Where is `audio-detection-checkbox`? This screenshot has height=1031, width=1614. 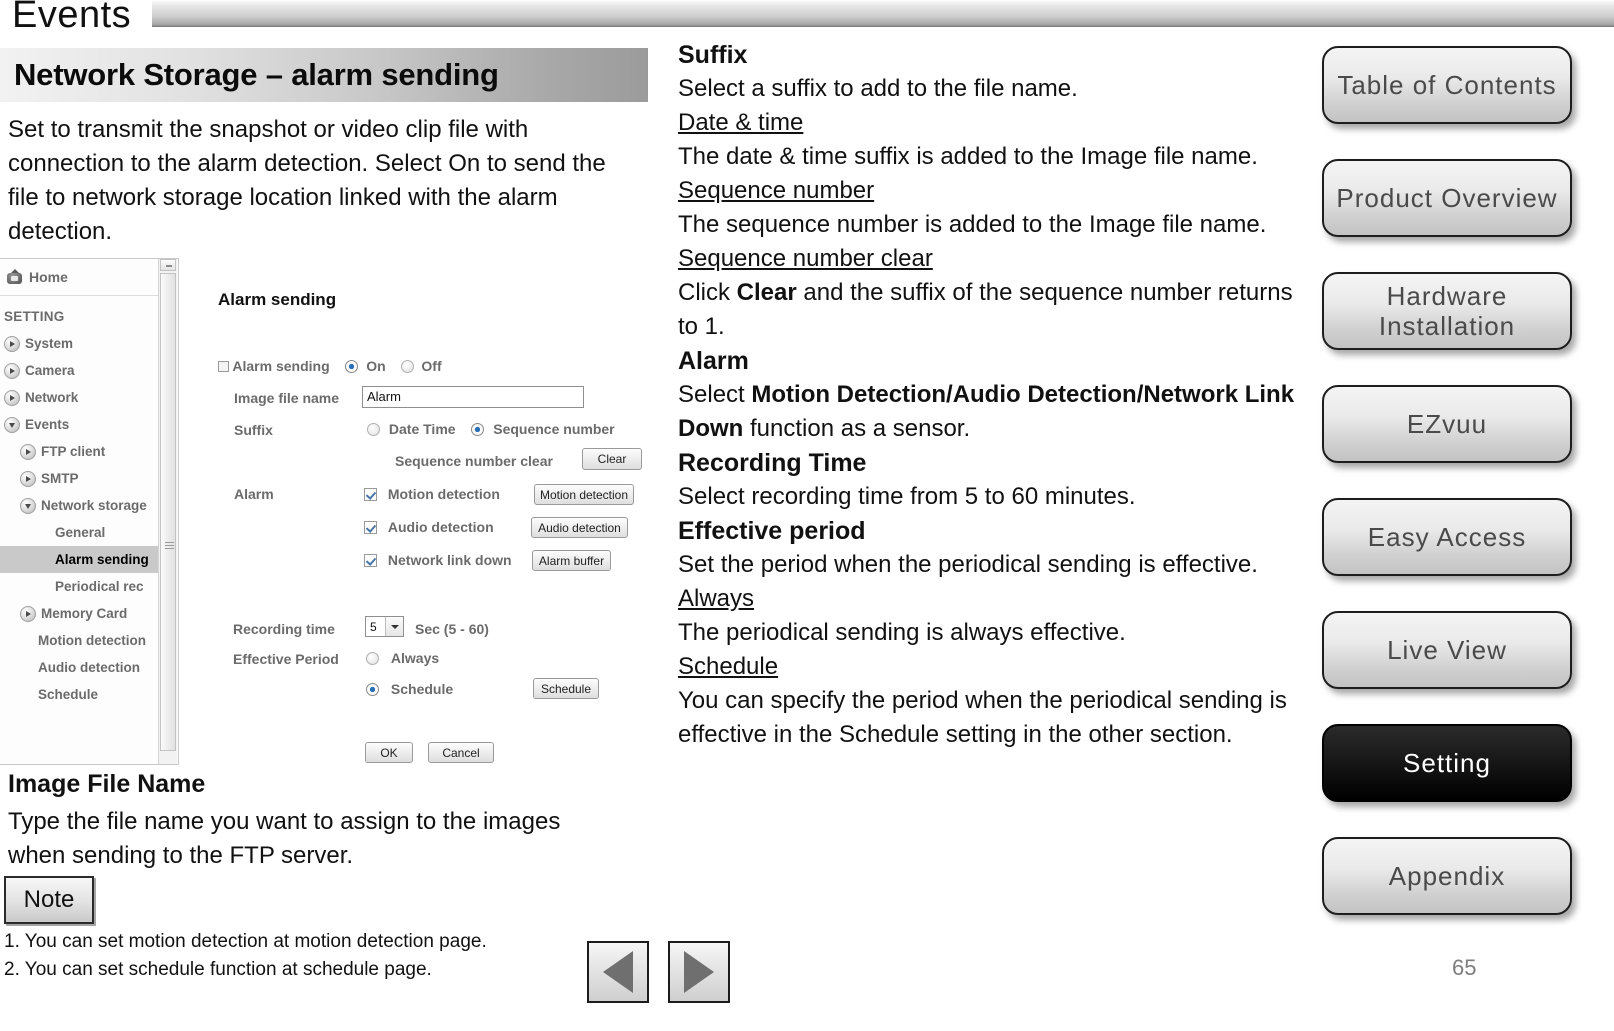
audio-detection-checkbox is located at coordinates (370, 527).